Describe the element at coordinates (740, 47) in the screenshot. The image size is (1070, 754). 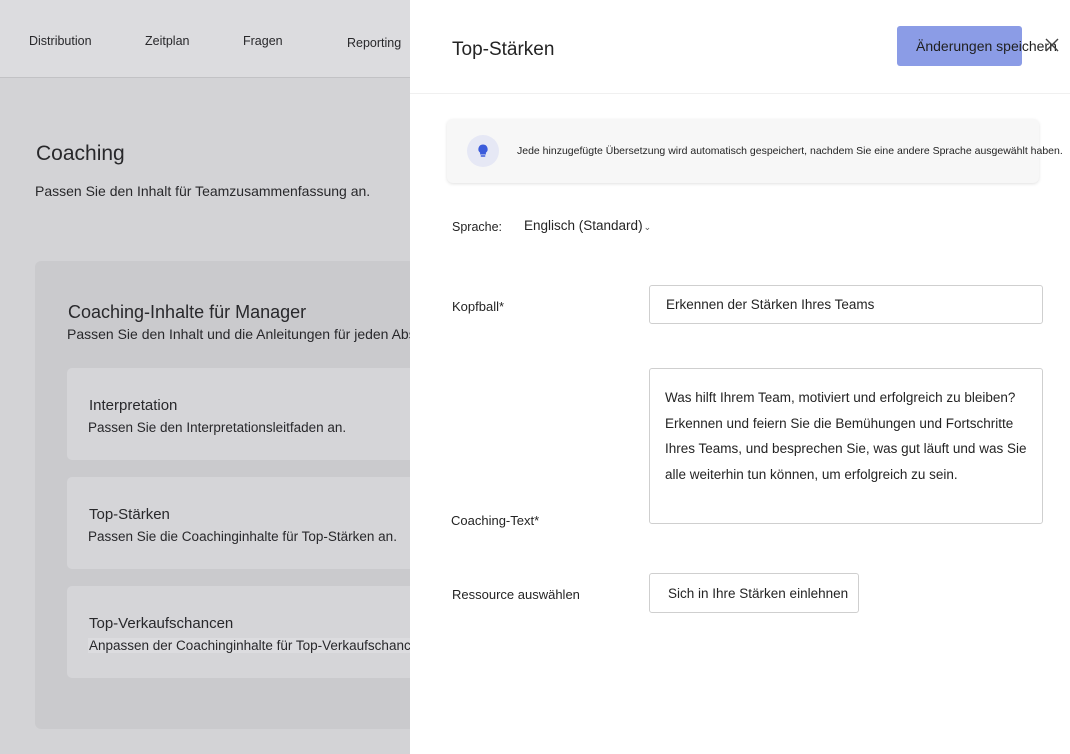
I see `panel-header: Top-Stärken Änderungen speichern` at that location.